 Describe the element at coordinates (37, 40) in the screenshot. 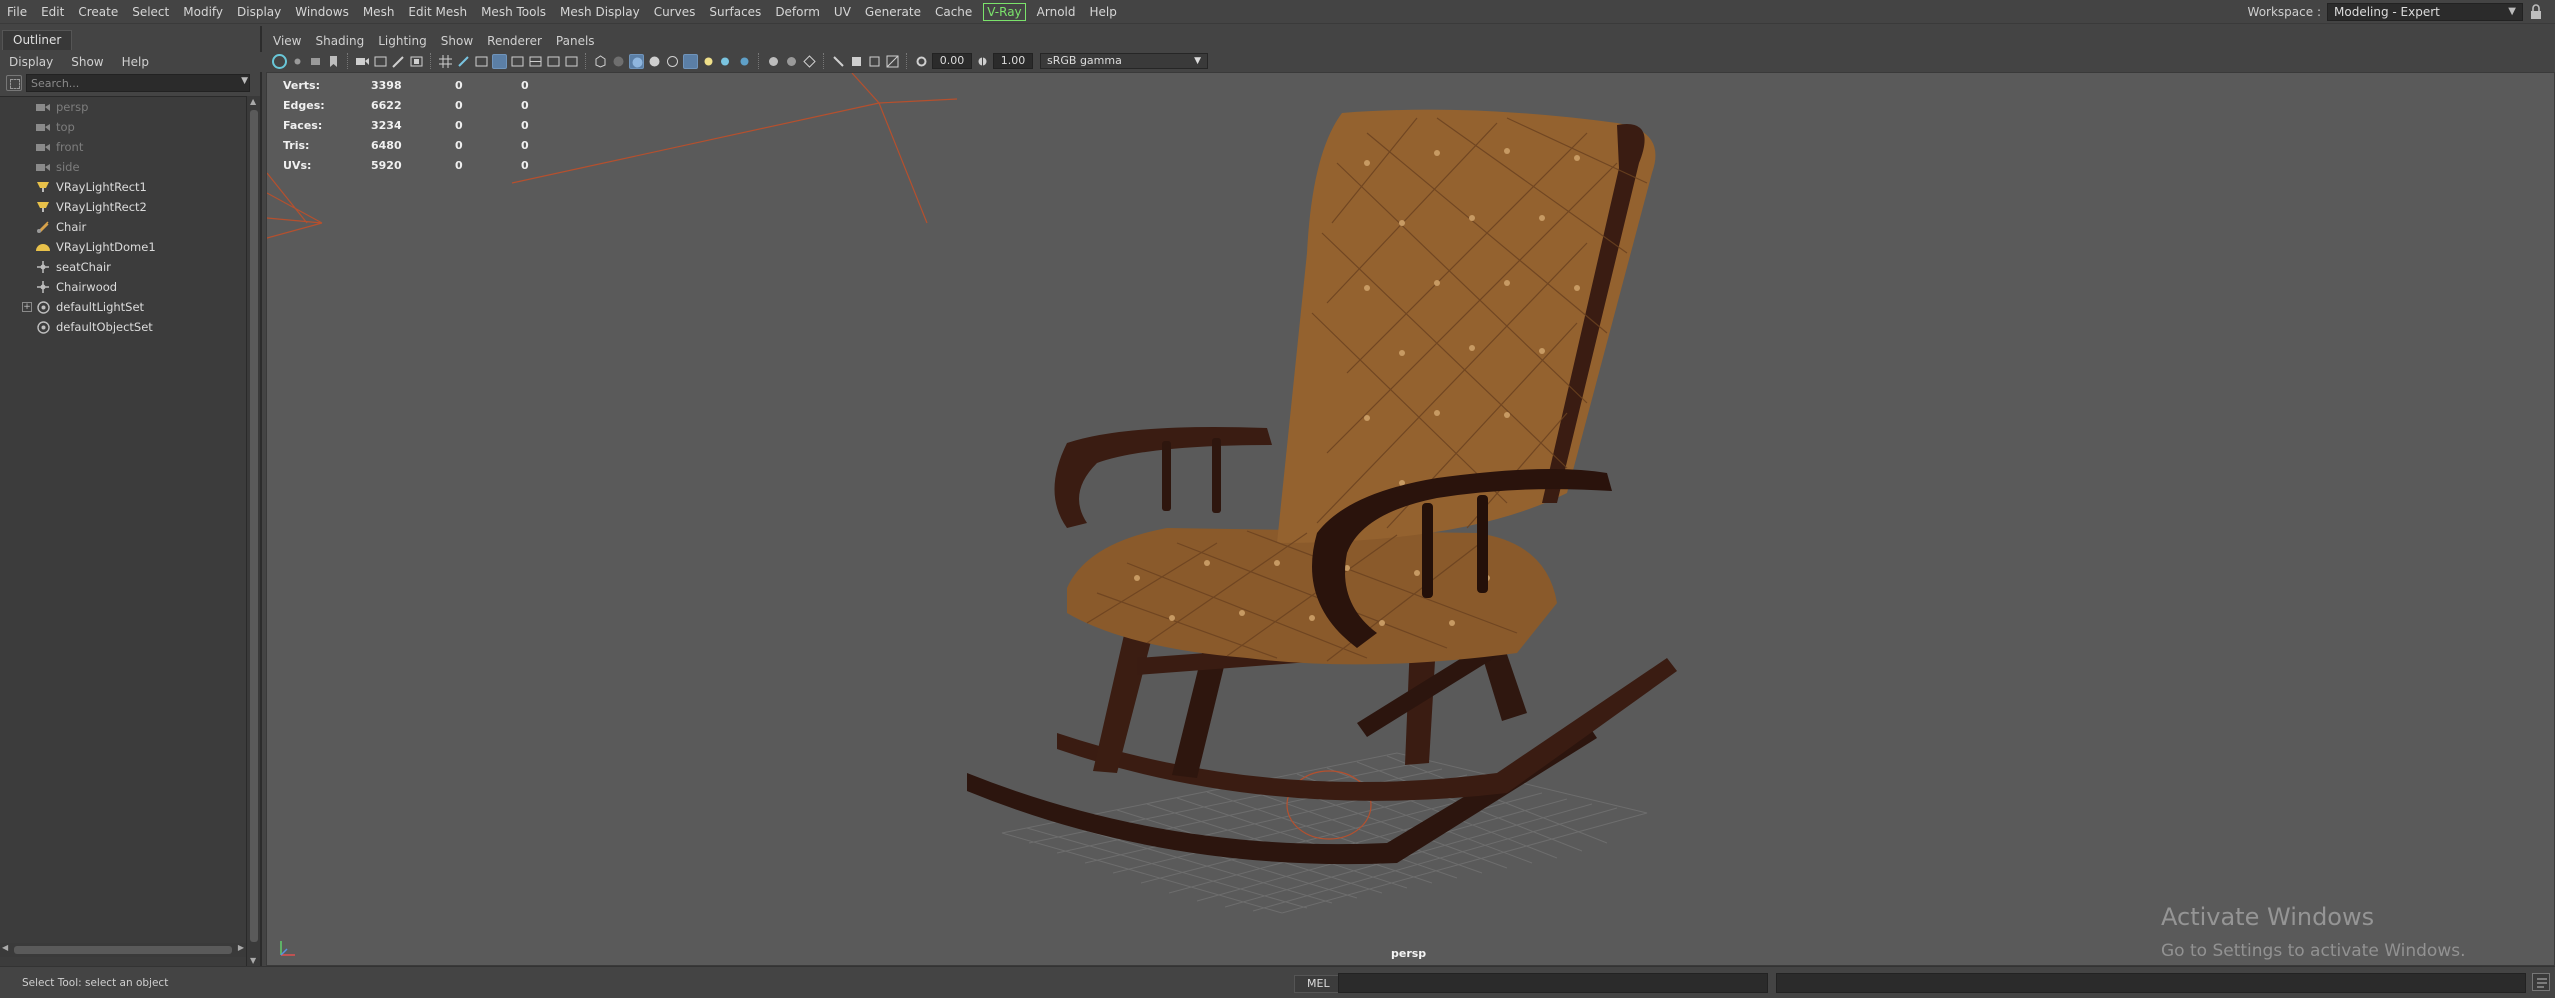

I see `tab-outliner: Outliner` at that location.